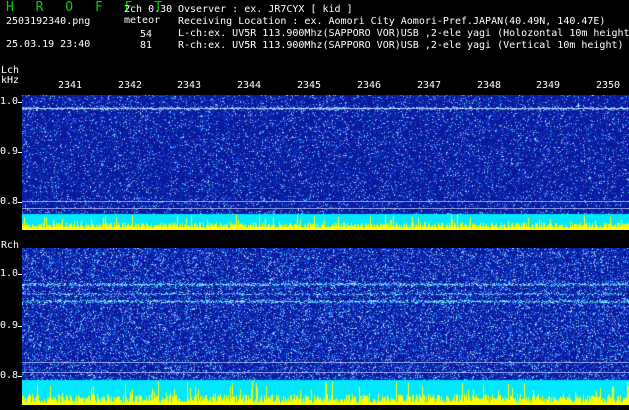 Image resolution: width=629 pixels, height=410 pixels. Describe the element at coordinates (48, 44) in the screenshot. I see `capture-timestamp: 25.03.19 23:40` at that location.